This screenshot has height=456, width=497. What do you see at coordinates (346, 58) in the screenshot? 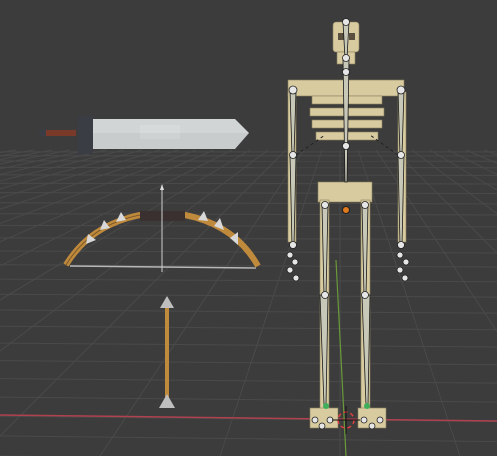
I see `joint-neck` at bounding box center [346, 58].